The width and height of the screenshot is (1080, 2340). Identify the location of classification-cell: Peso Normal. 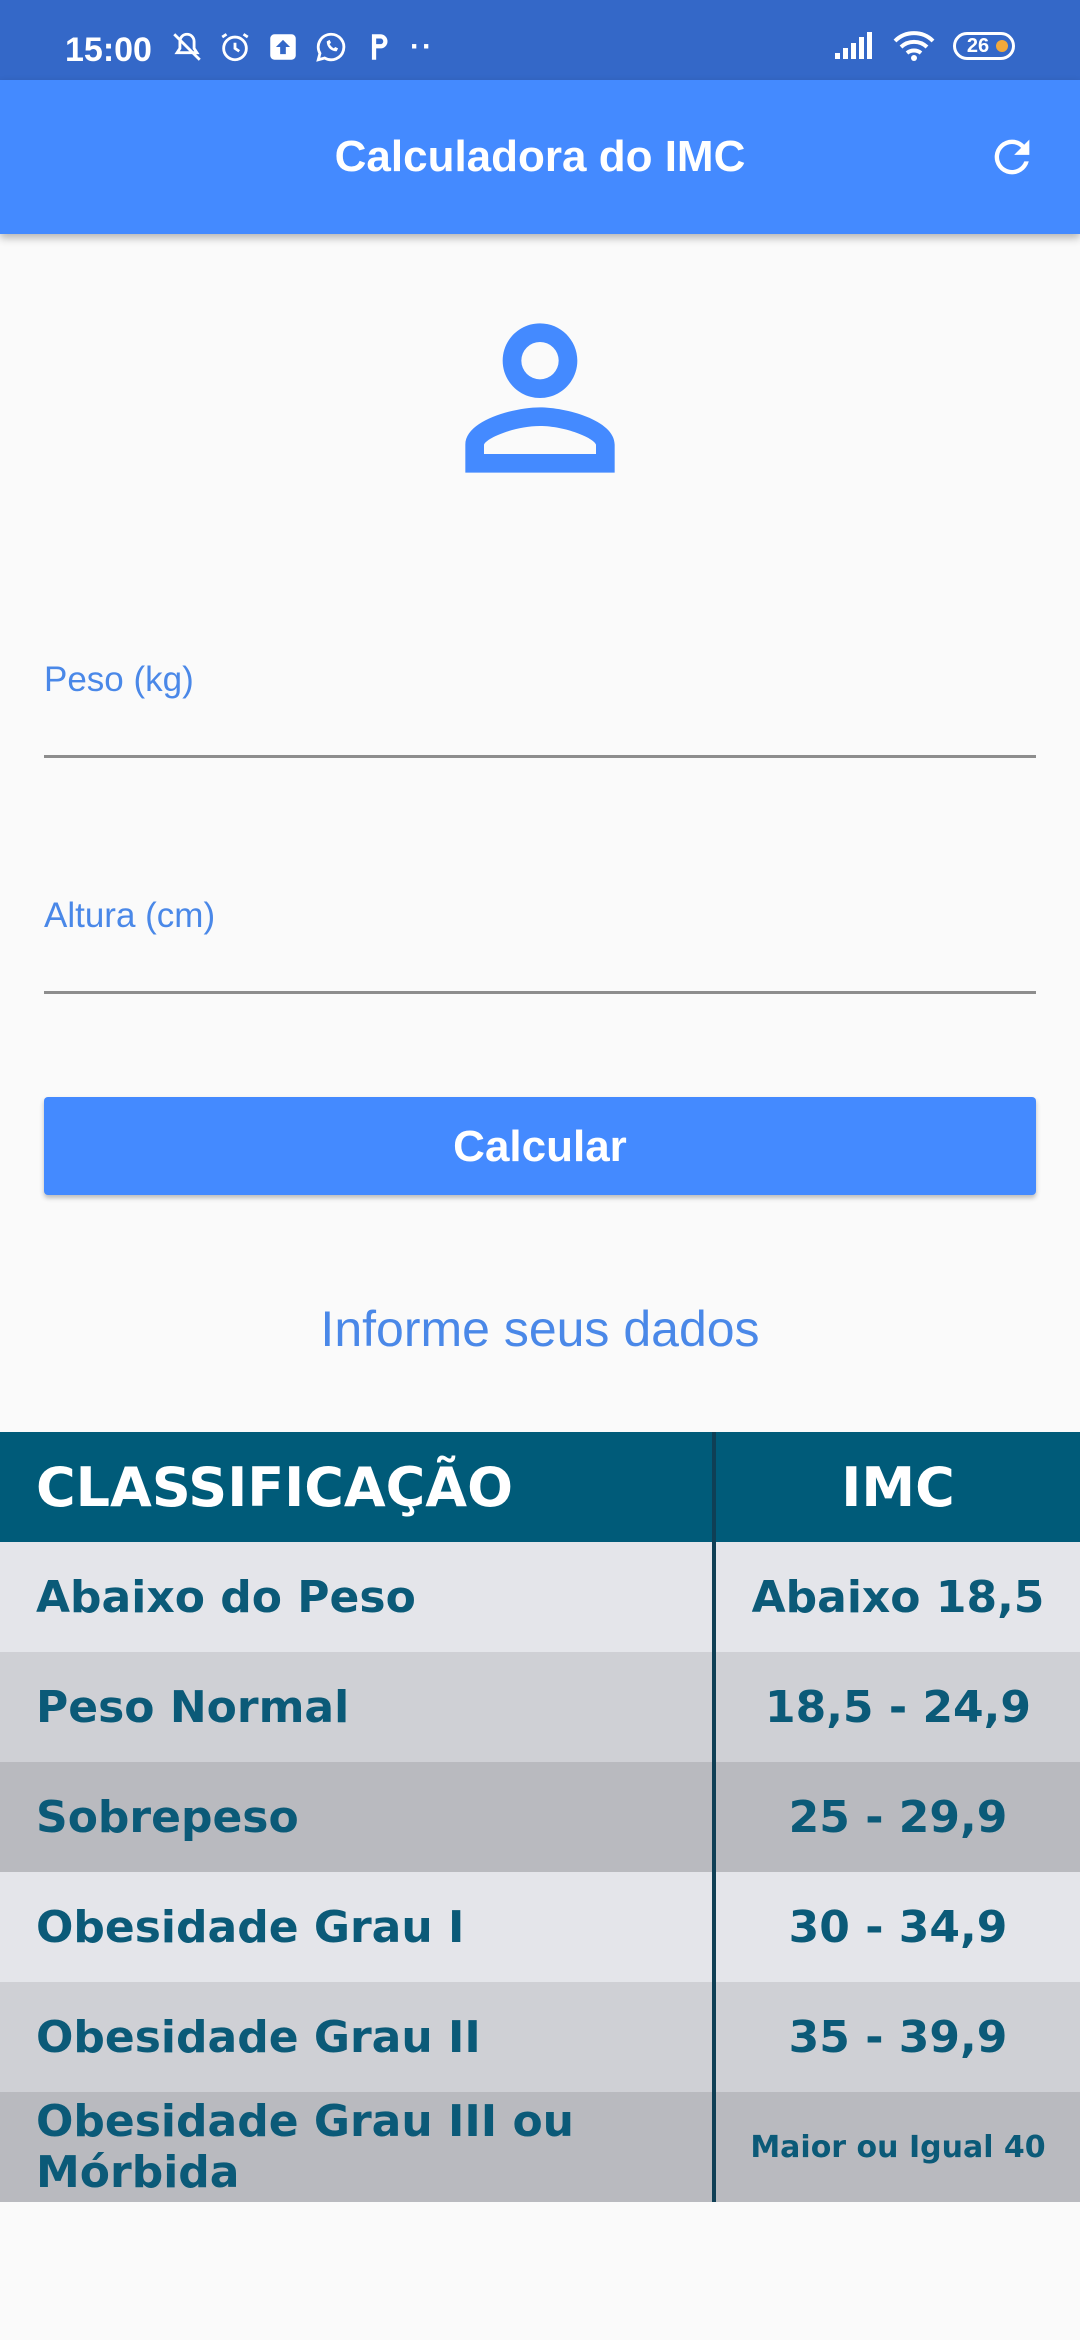
(193, 1707).